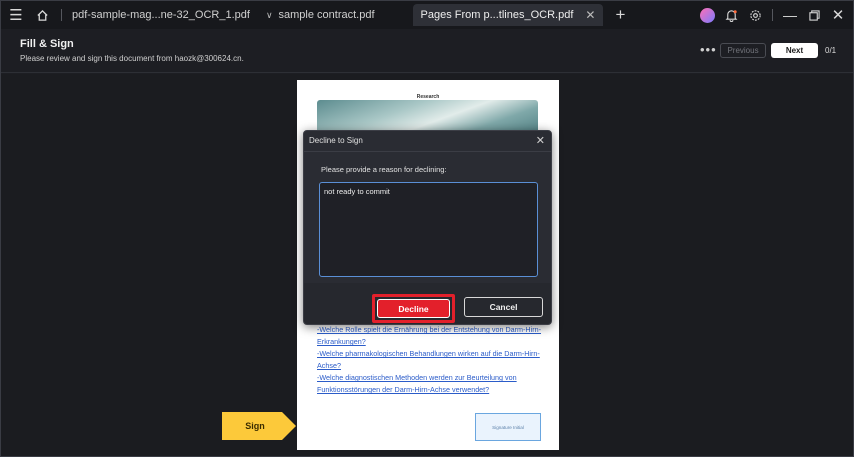 This screenshot has width=854, height=457. I want to click on window-separator, so click(772, 15).